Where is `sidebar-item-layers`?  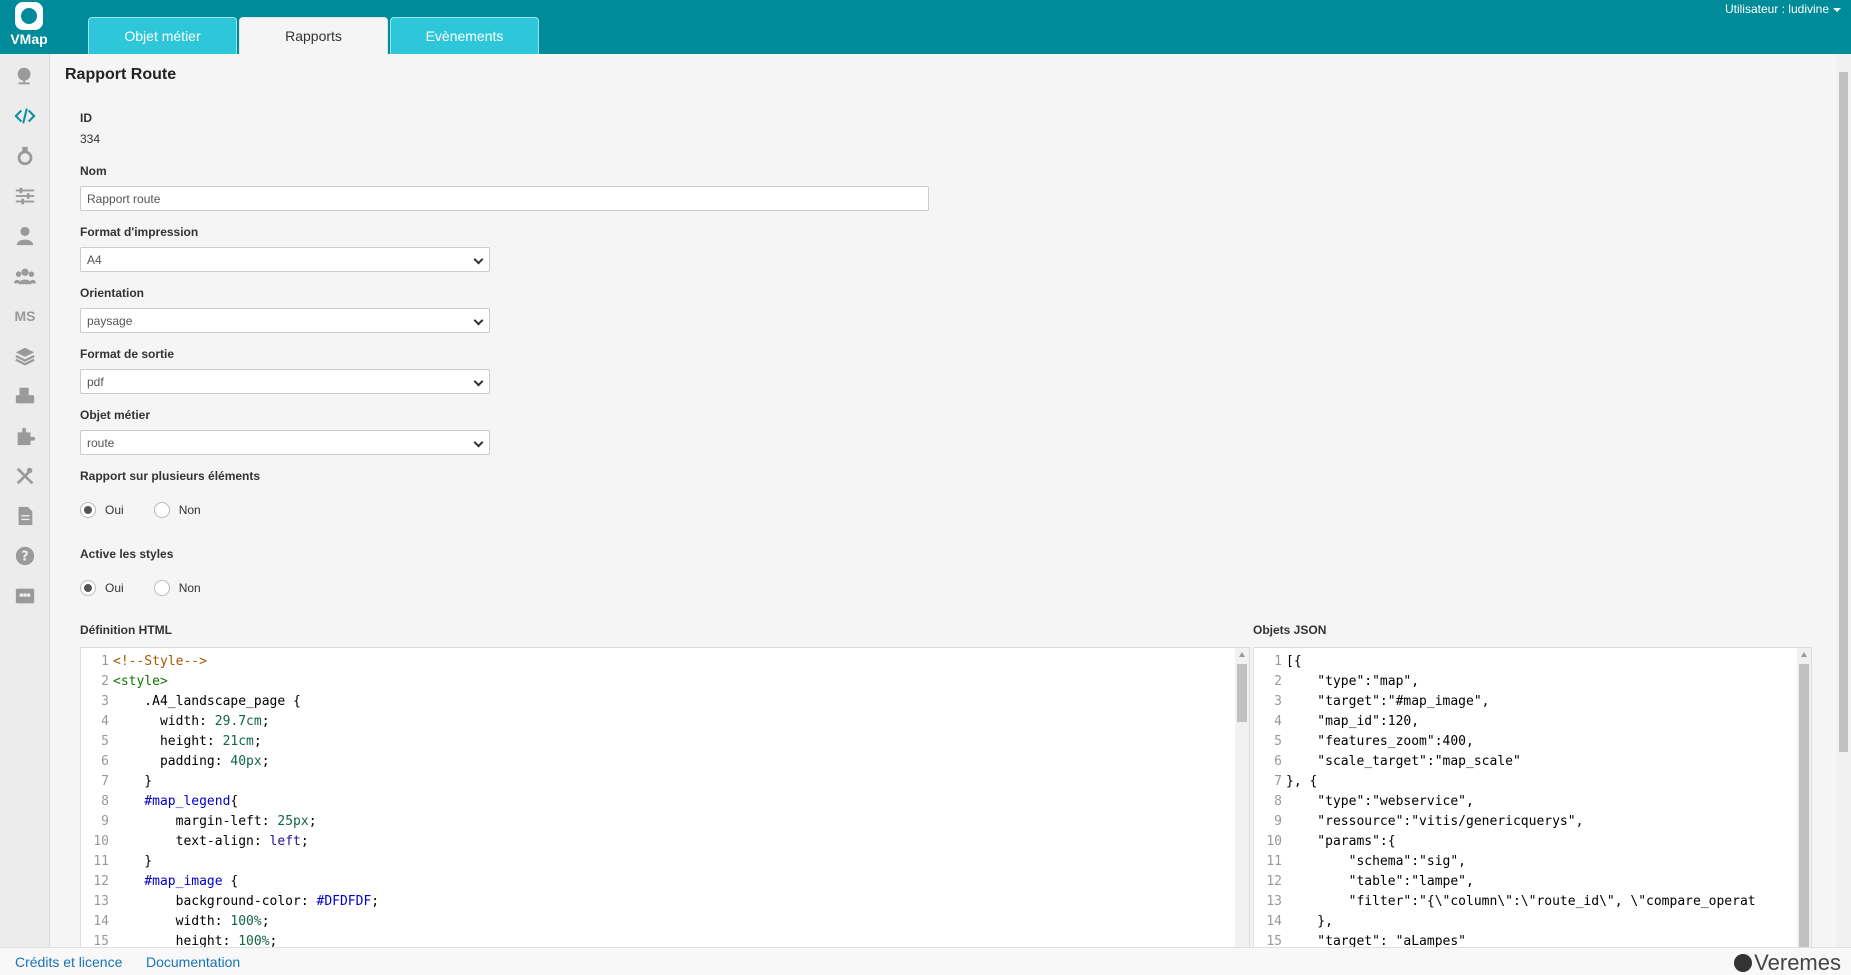 sidebar-item-layers is located at coordinates (25, 356).